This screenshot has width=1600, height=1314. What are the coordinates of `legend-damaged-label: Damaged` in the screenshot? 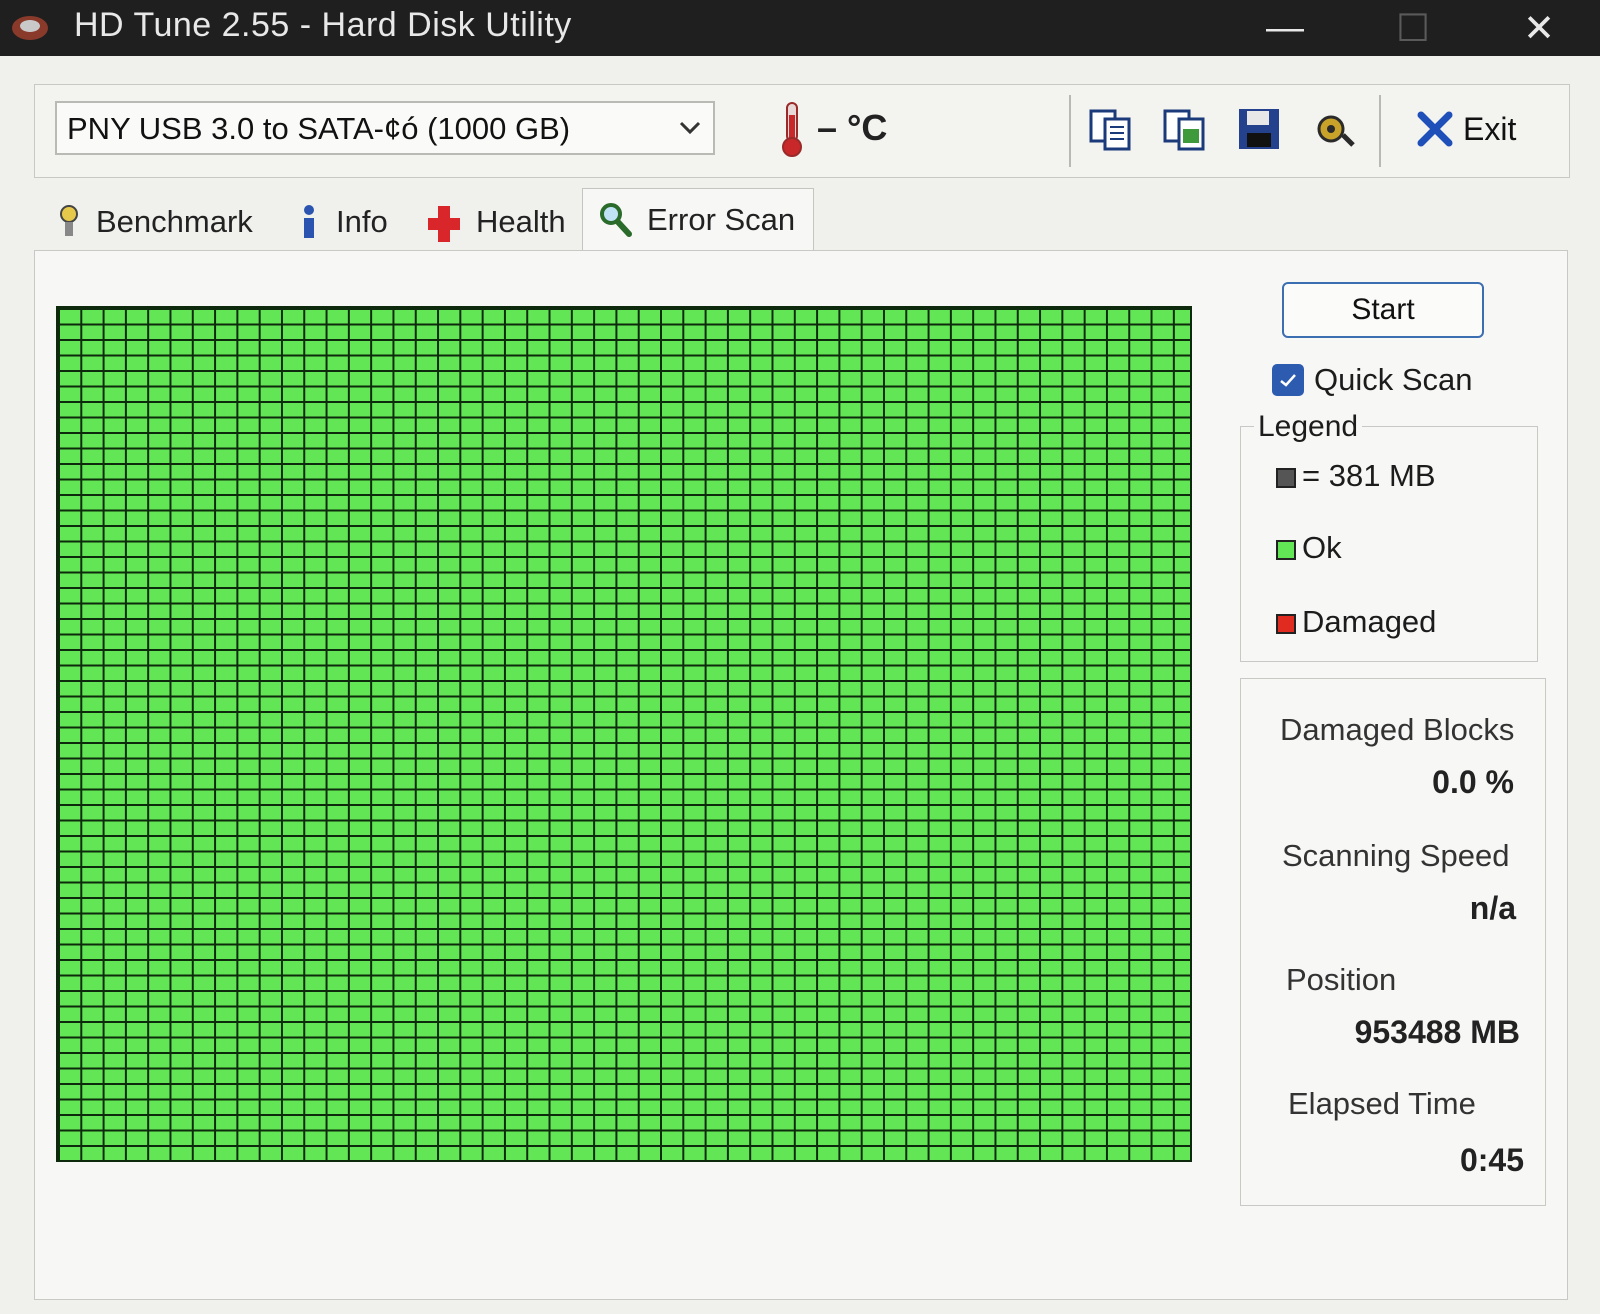 It's located at (1369, 621).